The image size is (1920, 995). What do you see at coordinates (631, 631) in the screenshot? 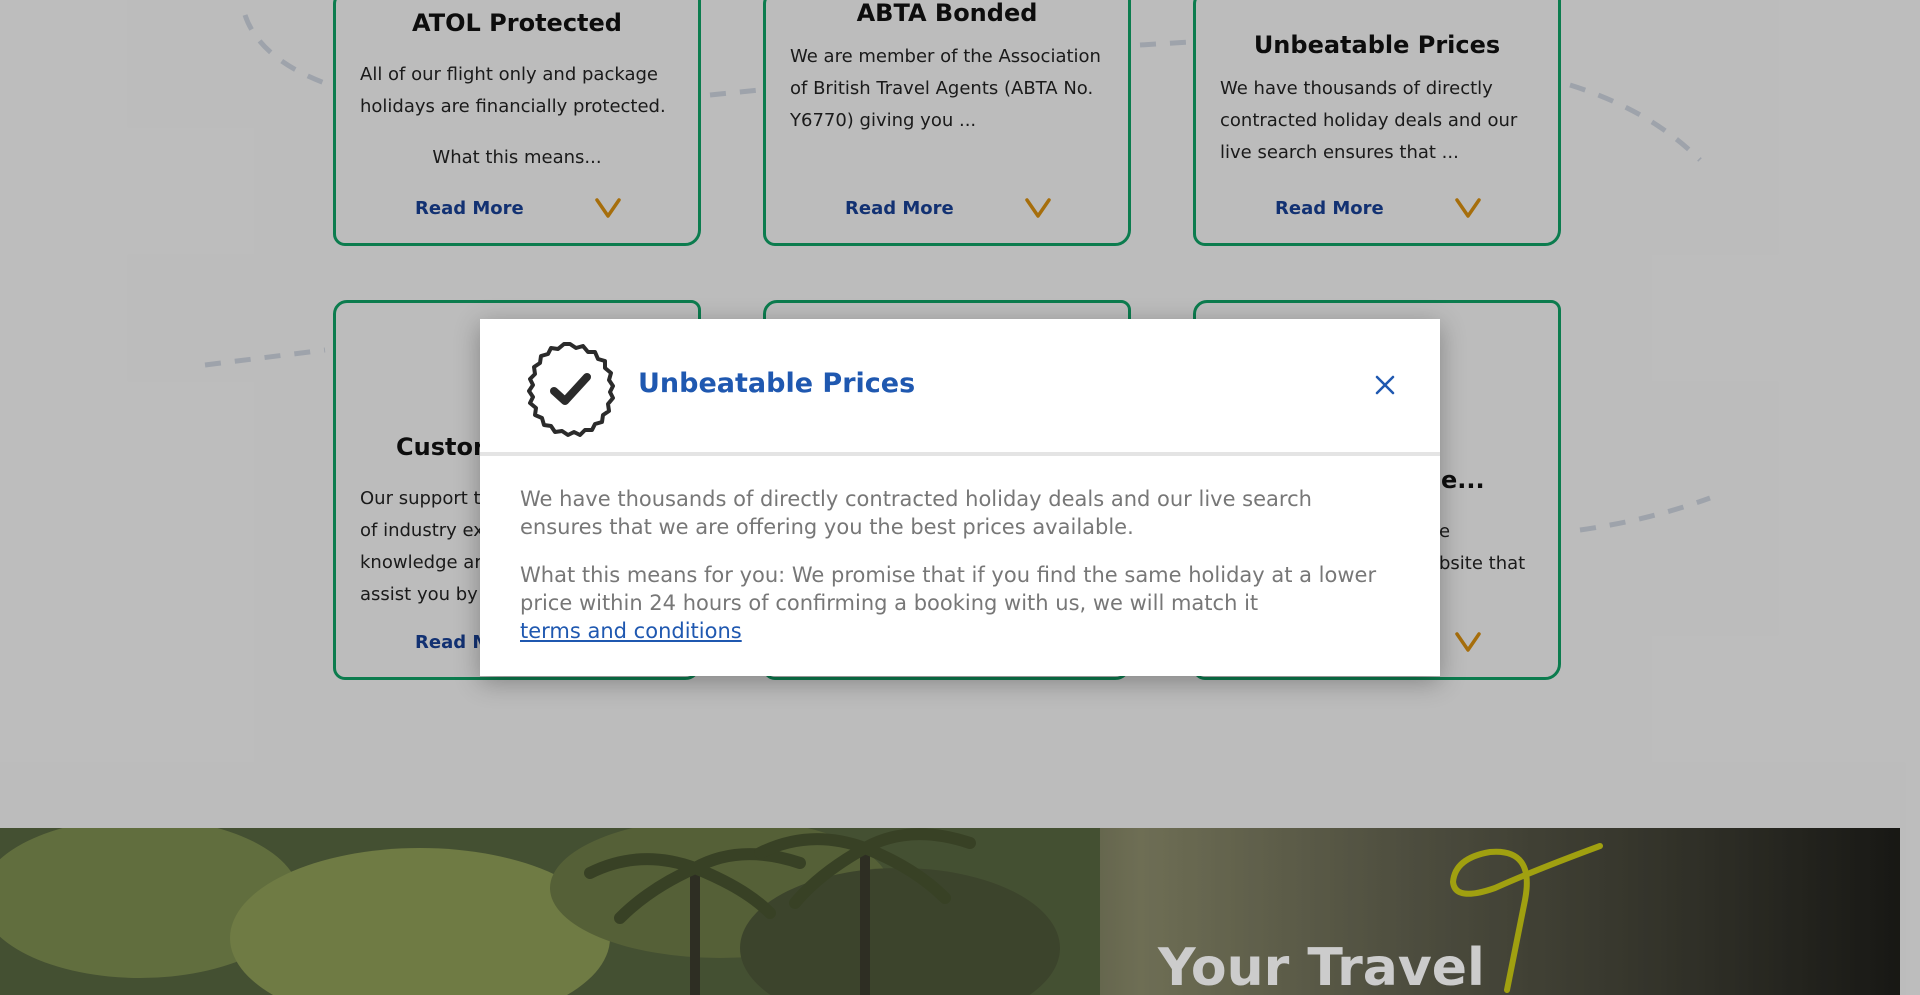
I see `terms-and-conditions-link: terms and conditions` at bounding box center [631, 631].